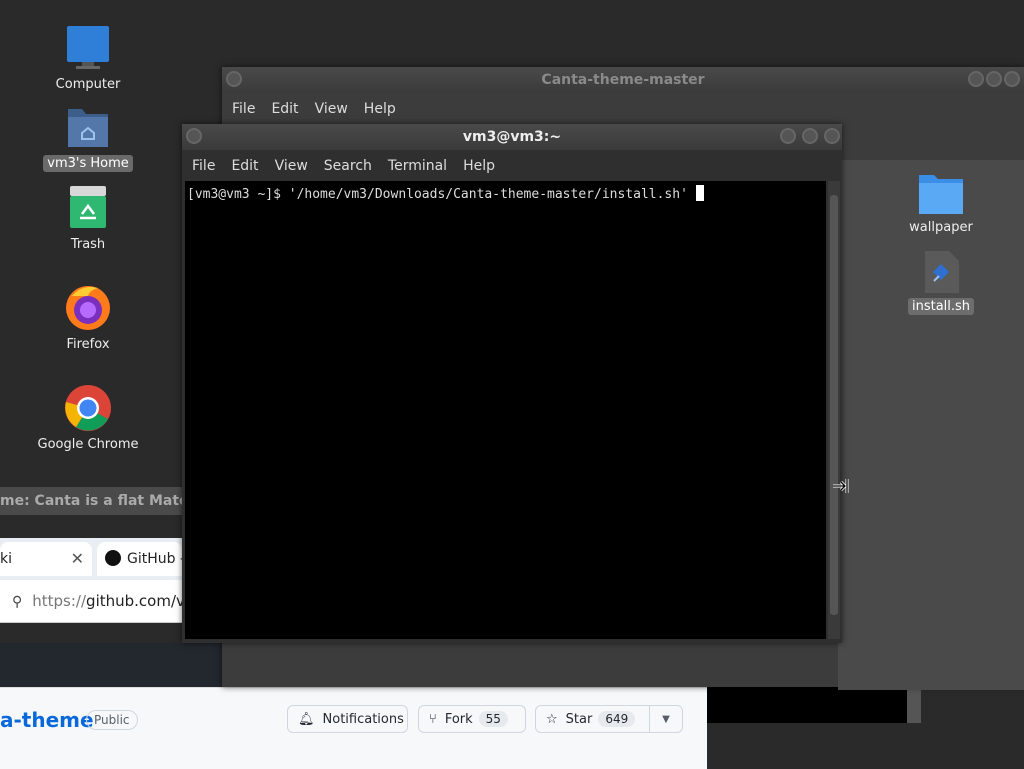 Image resolution: width=1024 pixels, height=769 pixels. I want to click on fork-count: 55, so click(493, 719).